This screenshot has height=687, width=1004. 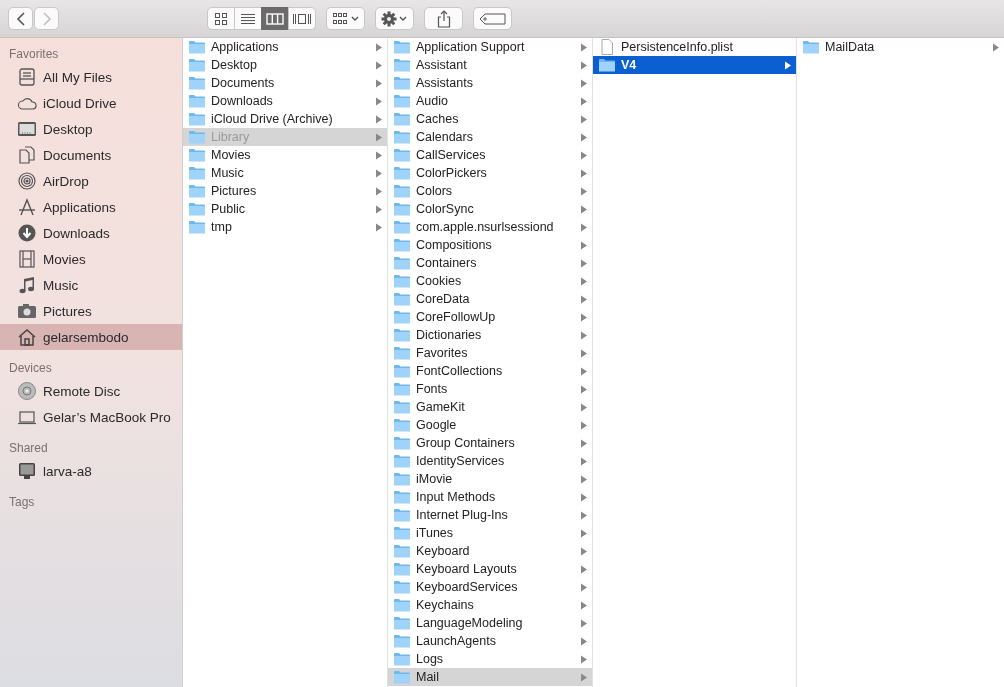 What do you see at coordinates (490, 371) in the screenshot?
I see `folder-item: FontCollections` at bounding box center [490, 371].